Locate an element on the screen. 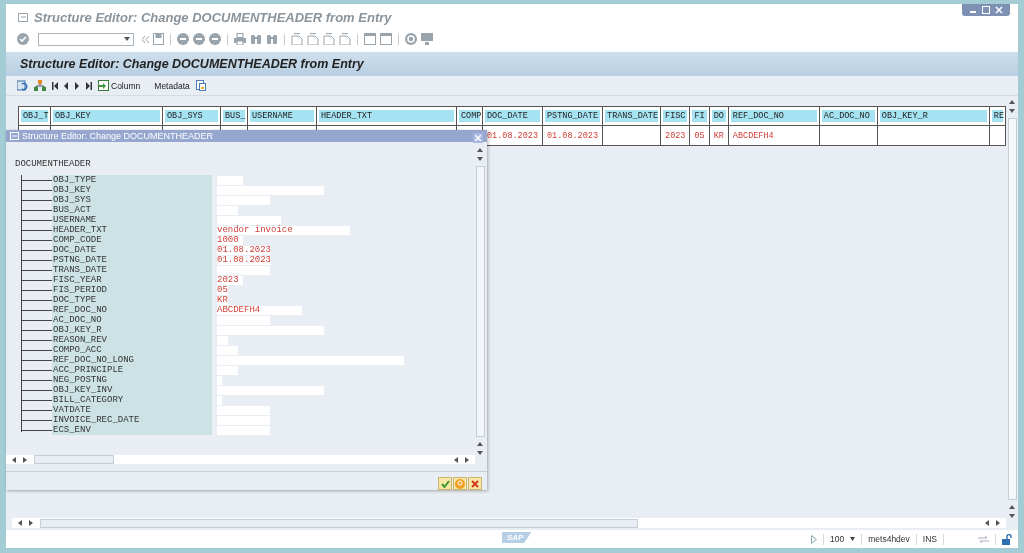  cancel-button is located at coordinates (475, 483).